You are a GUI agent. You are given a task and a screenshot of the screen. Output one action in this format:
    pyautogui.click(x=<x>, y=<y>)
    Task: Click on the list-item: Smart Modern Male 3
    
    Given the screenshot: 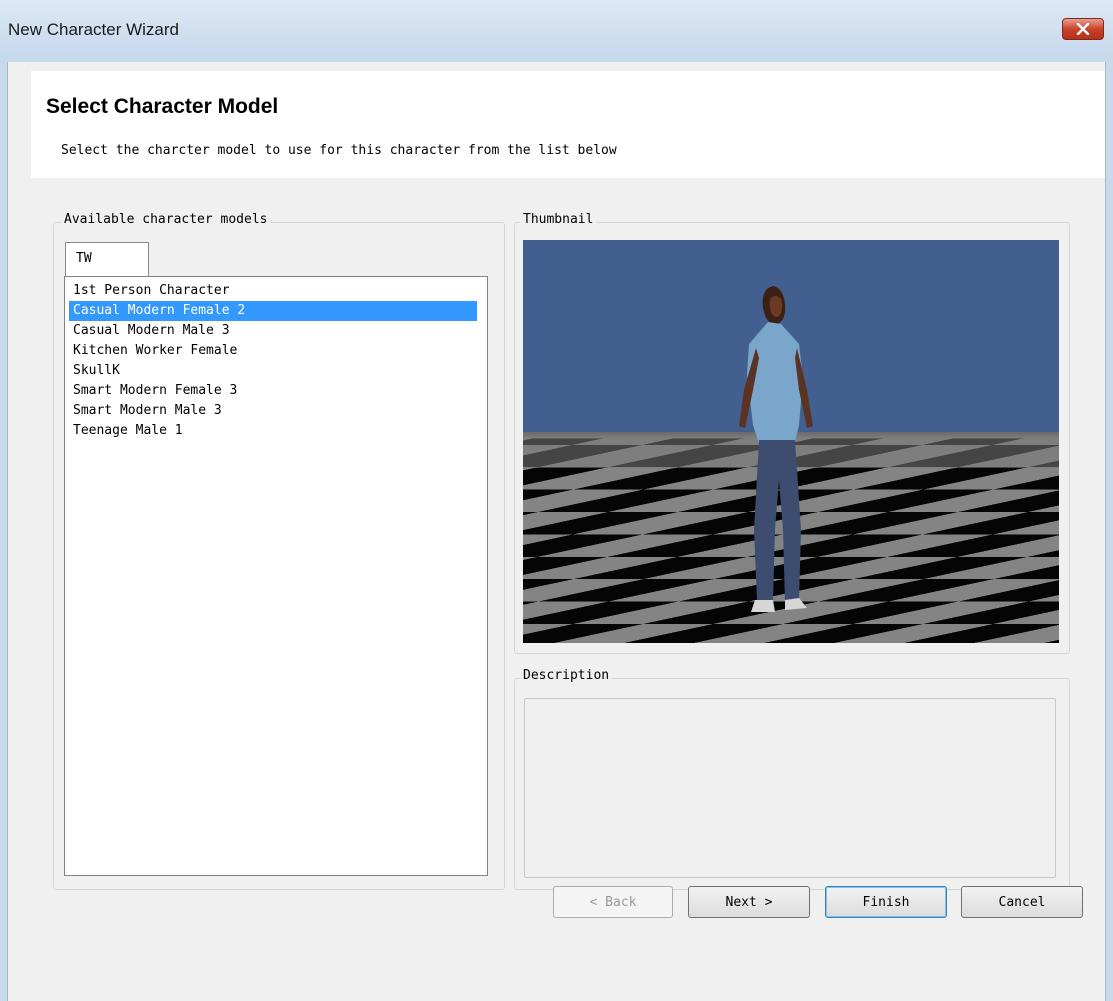 What is the action you would take?
    pyautogui.click(x=145, y=411)
    